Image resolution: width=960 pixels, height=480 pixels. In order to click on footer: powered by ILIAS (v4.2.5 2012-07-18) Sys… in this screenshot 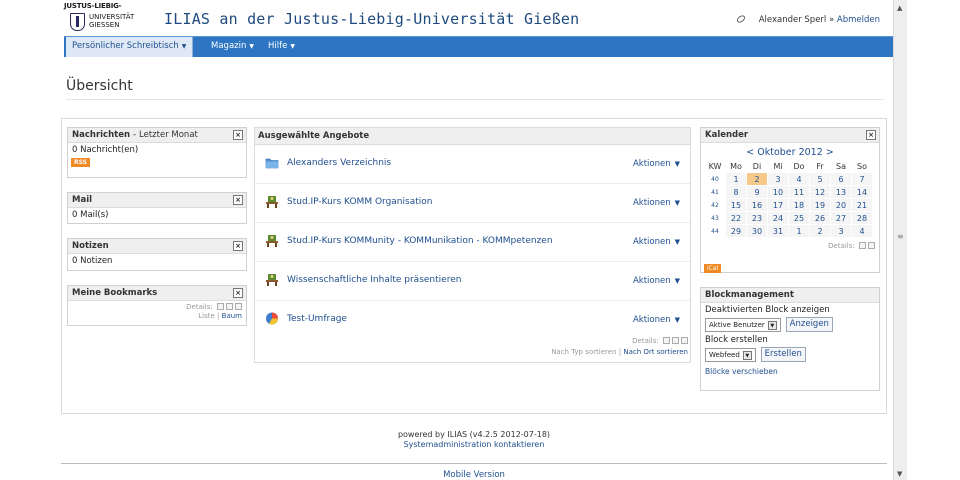, I will do `click(474, 440)`.